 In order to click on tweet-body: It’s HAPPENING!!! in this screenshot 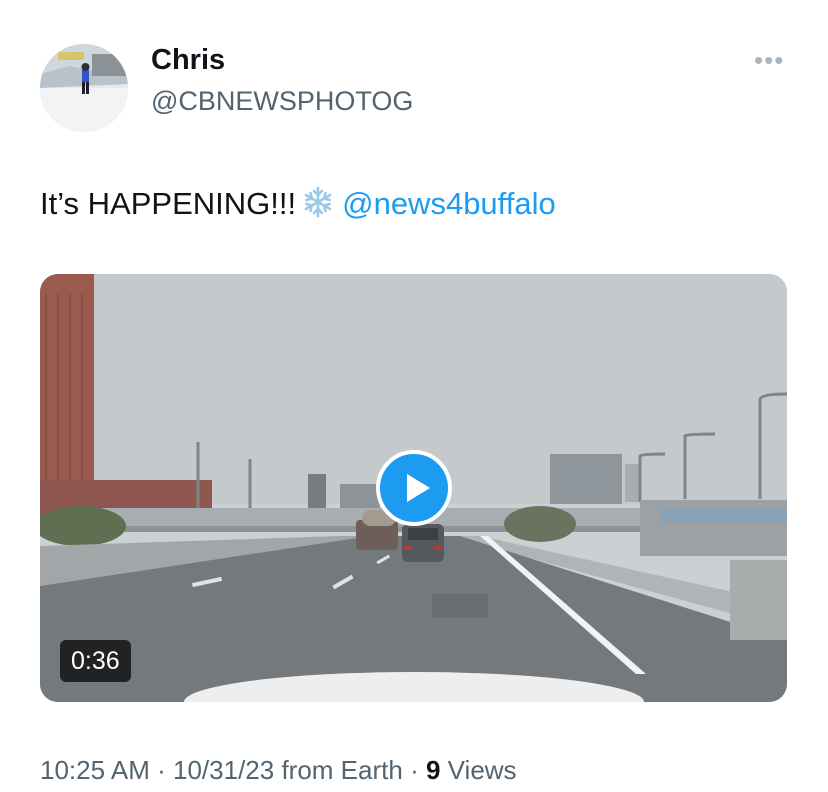, I will do `click(168, 203)`.